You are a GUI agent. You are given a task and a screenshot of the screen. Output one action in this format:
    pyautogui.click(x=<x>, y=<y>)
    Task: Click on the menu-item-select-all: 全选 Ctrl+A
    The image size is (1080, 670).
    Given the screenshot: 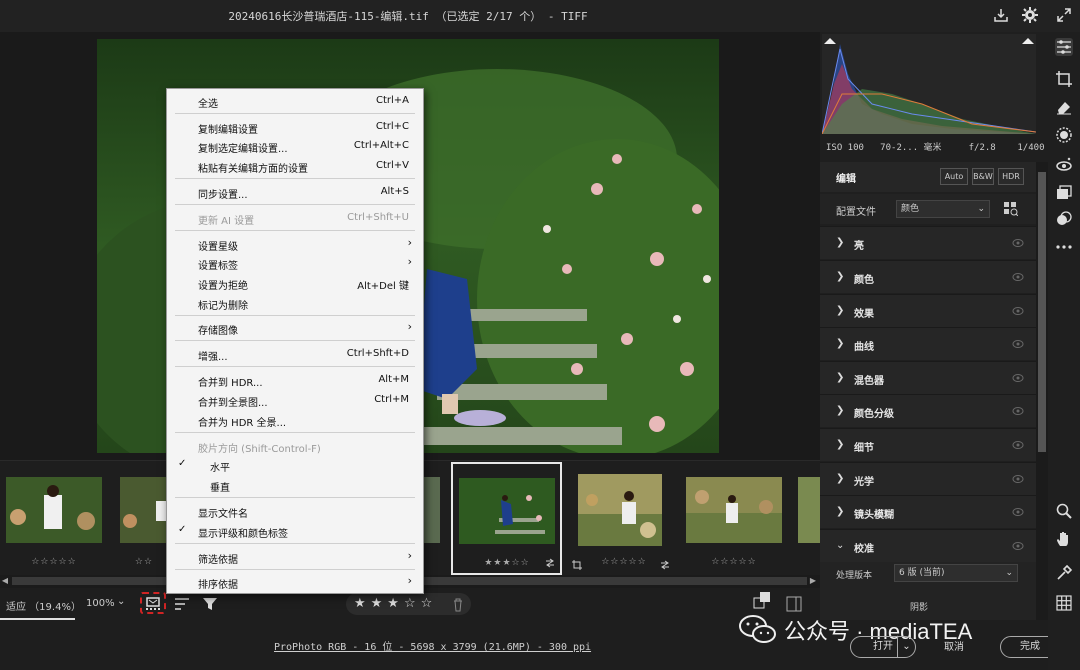 What is the action you would take?
    pyautogui.click(x=295, y=101)
    